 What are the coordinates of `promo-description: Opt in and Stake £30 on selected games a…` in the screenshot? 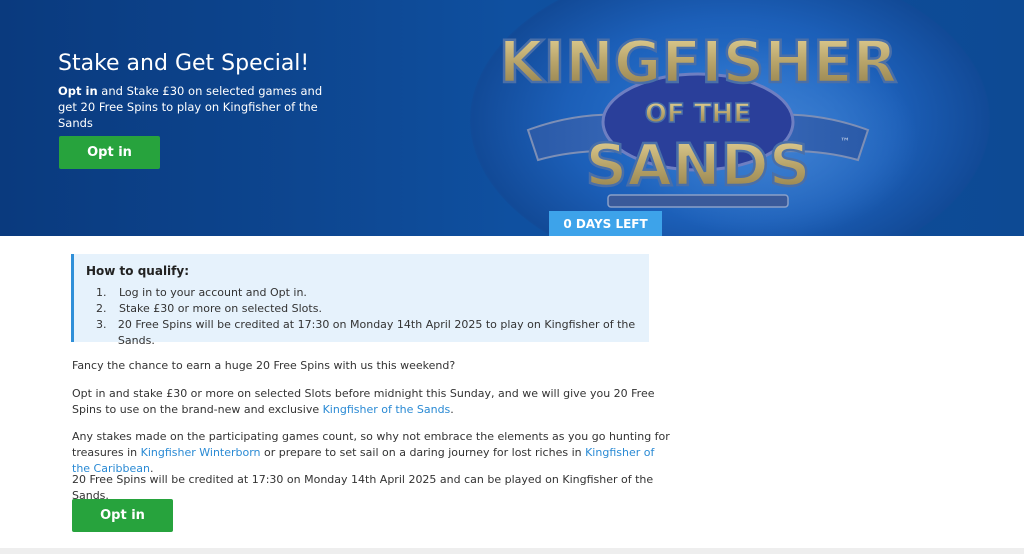 It's located at (198, 107).